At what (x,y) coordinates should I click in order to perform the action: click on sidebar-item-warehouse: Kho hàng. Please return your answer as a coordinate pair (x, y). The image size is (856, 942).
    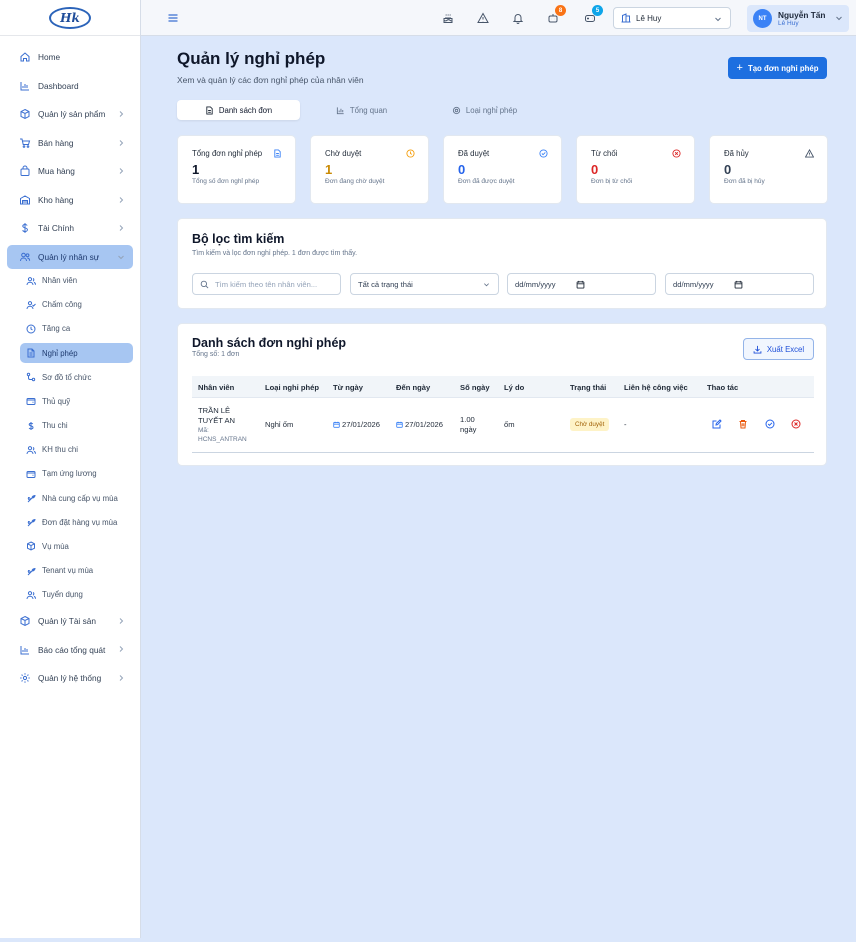
    Looking at the image, I should click on (70, 200).